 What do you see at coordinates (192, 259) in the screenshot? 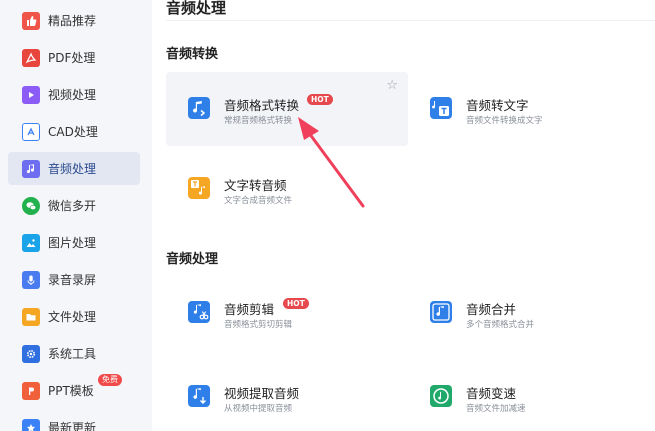
I see `section-title-audio-process: 音频处理` at bounding box center [192, 259].